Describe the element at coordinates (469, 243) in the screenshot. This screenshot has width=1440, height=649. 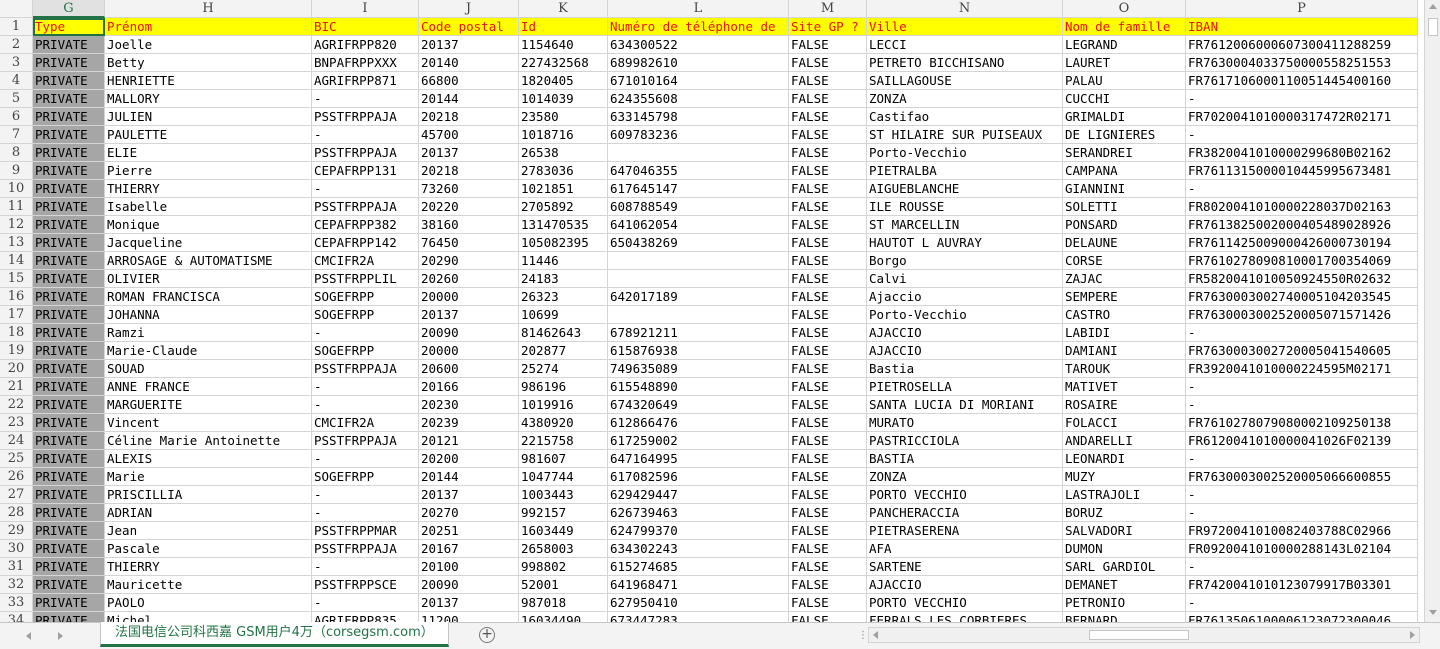
I see `table-cell: 76450` at that location.